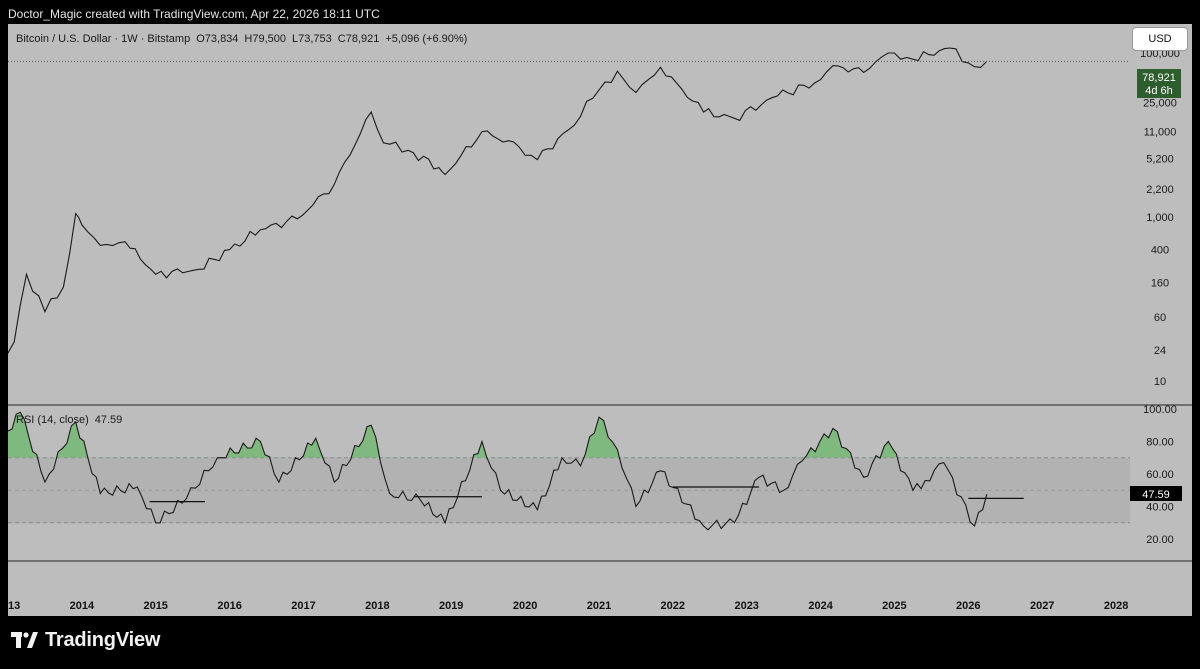 The height and width of the screenshot is (669, 1200). Describe the element at coordinates (1159, 91) in the screenshot. I see `price-badge-countdown: 4d 6h` at that location.